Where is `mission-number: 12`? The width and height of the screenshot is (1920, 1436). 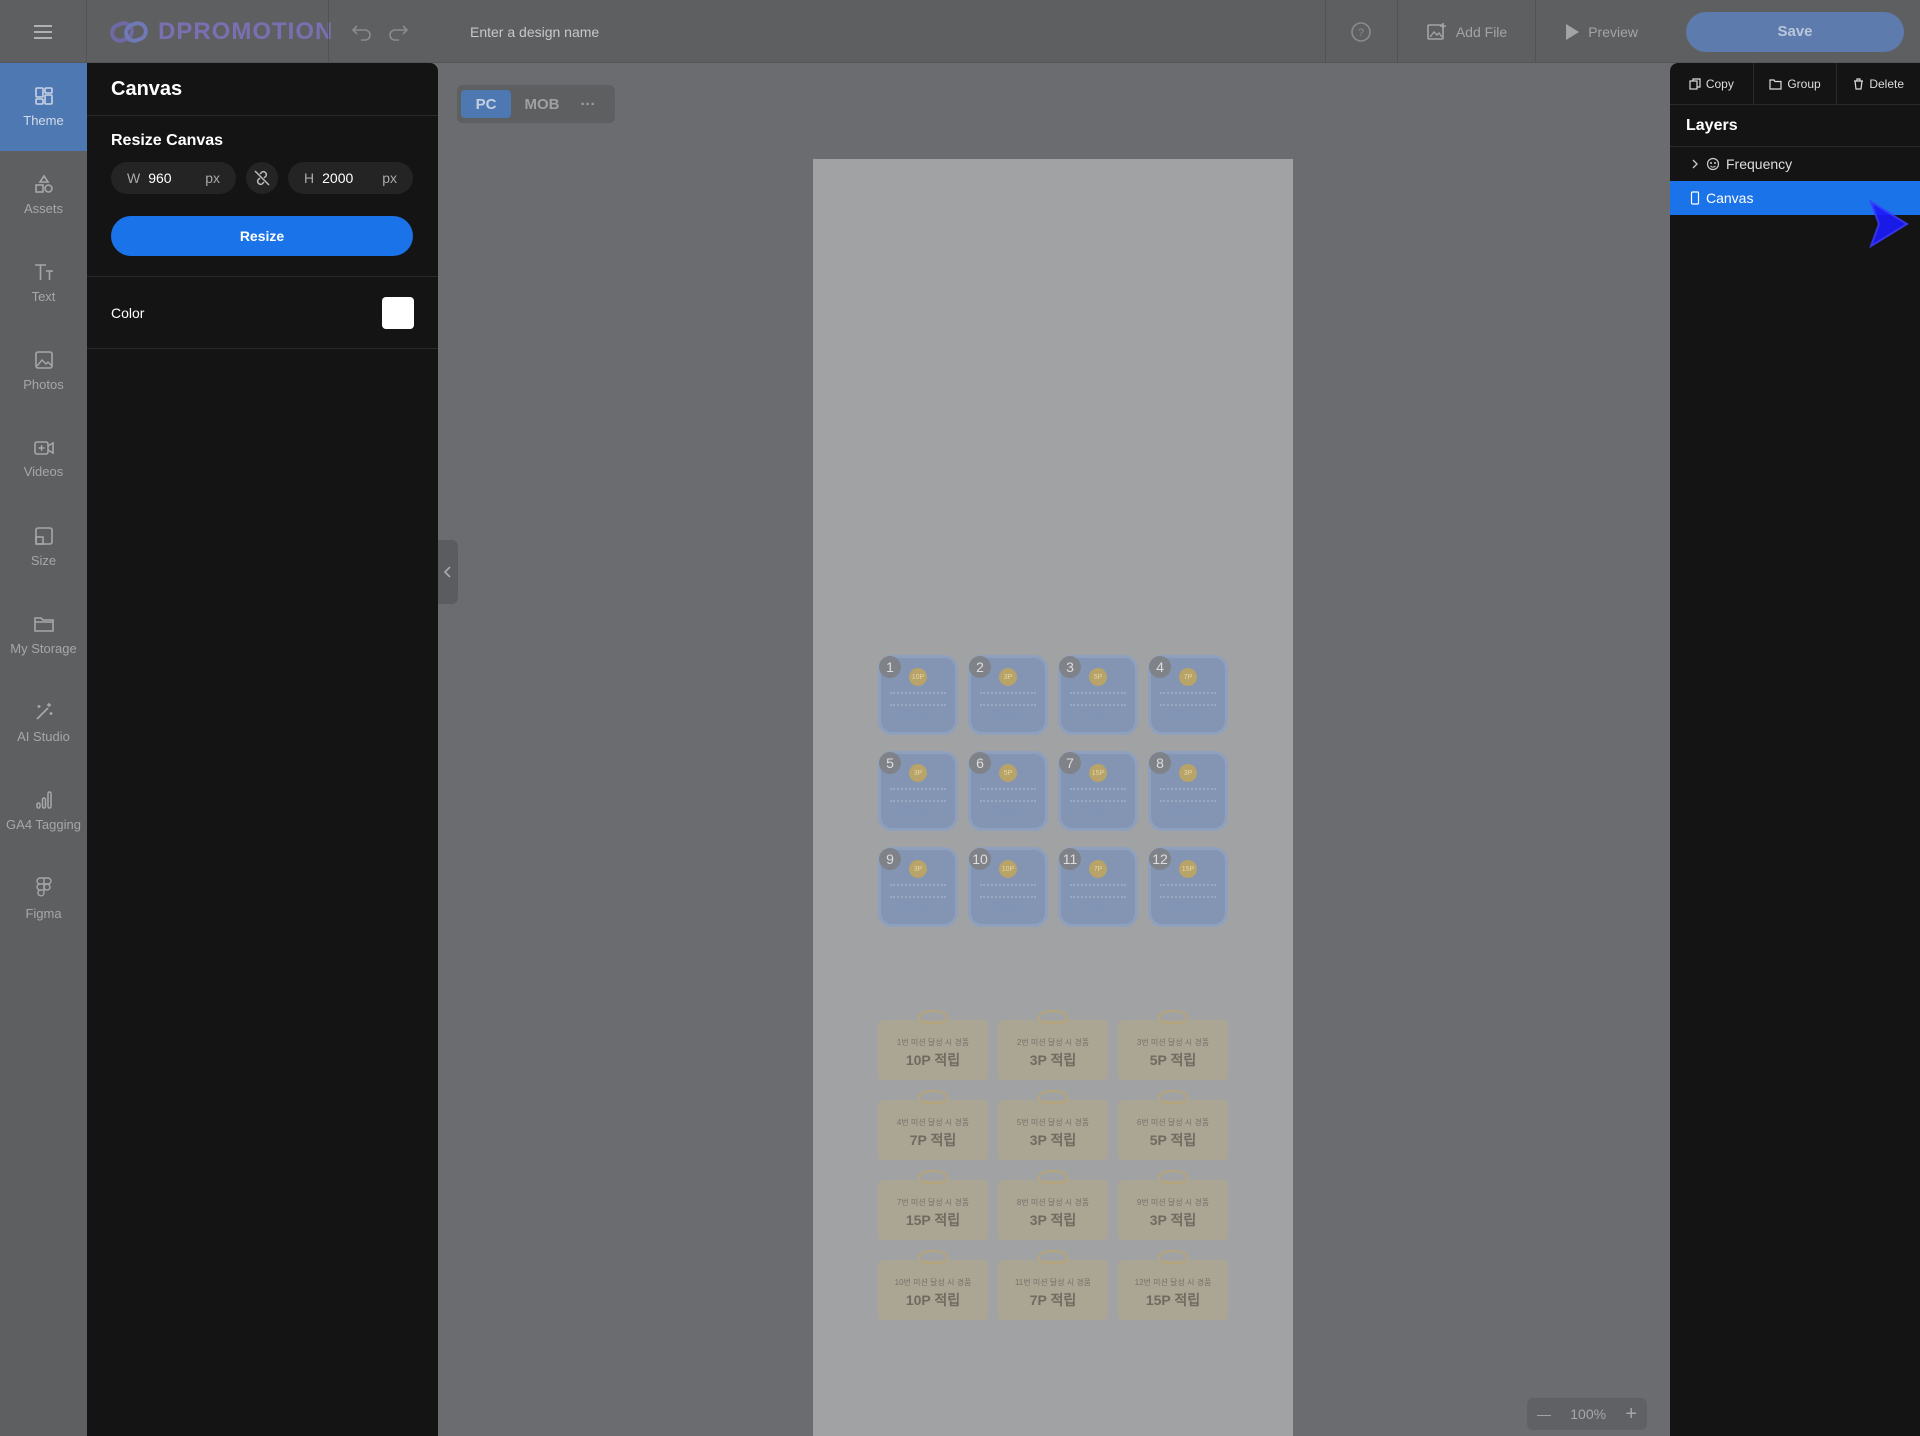
mission-number: 12 is located at coordinates (1160, 859).